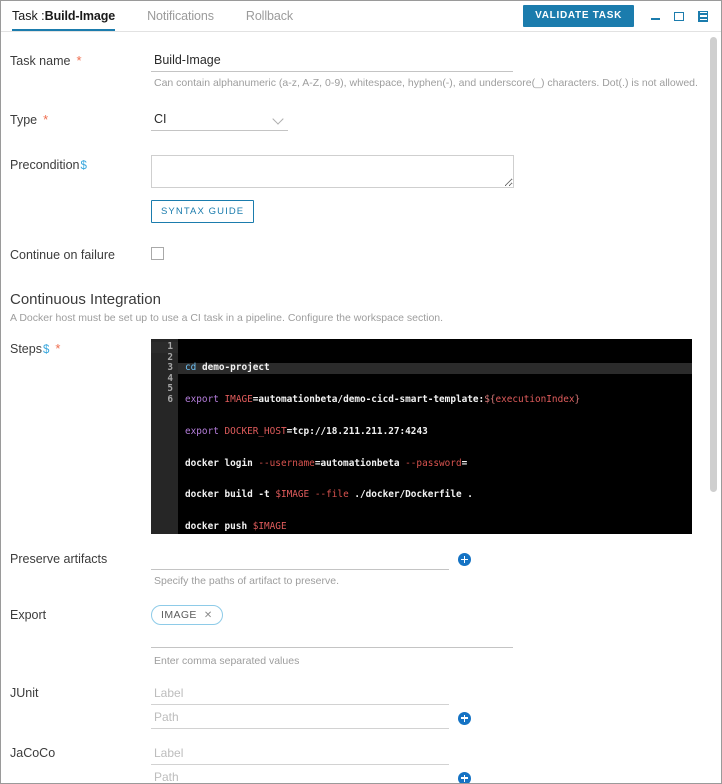  I want to click on field-row-precondition: Precondition $ SYNTAX GUIDE, so click(361, 189).